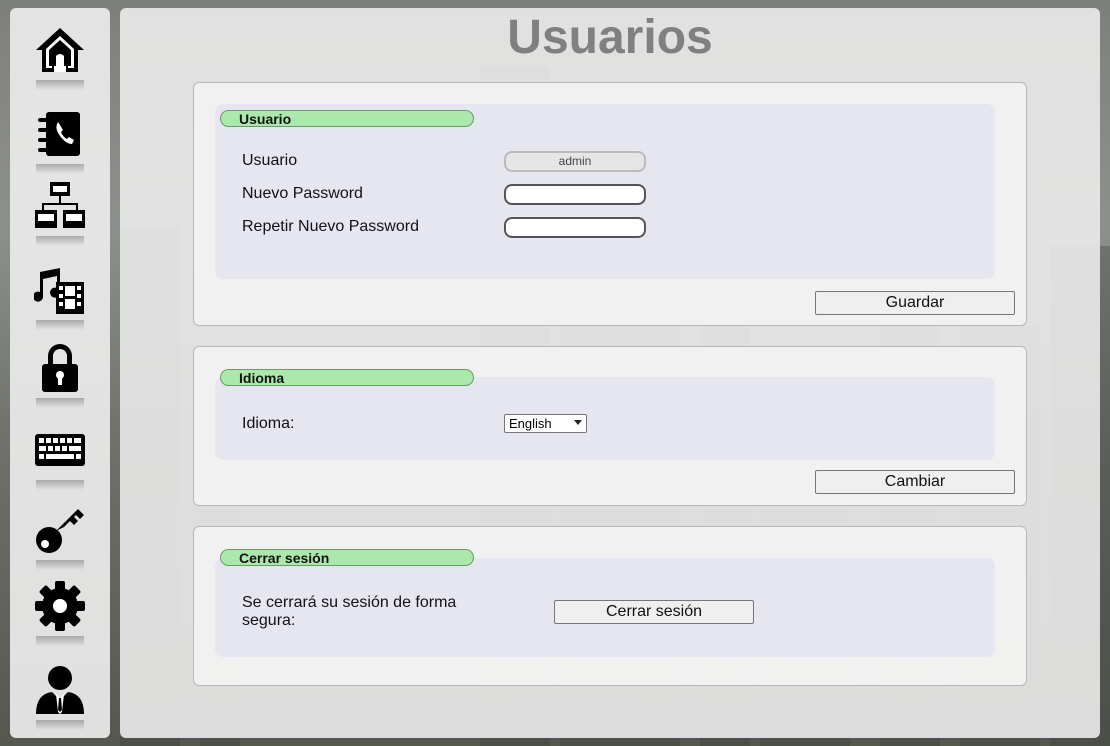 The height and width of the screenshot is (746, 1110). I want to click on sidebar-item-keys, so click(60, 535).